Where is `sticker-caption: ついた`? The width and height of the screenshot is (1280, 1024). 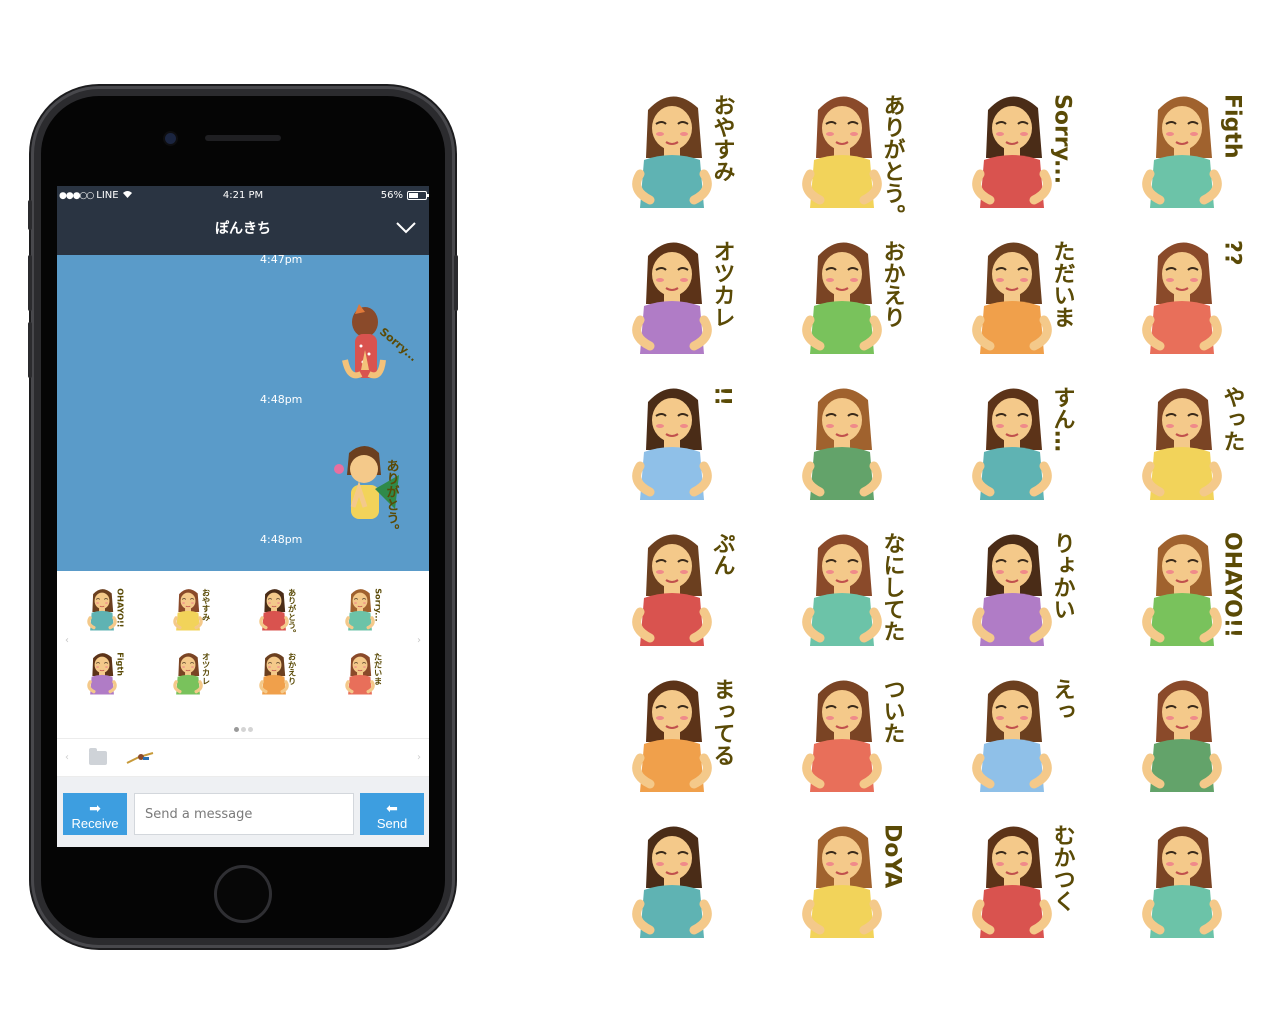
sticker-caption: ついた is located at coordinates (892, 711).